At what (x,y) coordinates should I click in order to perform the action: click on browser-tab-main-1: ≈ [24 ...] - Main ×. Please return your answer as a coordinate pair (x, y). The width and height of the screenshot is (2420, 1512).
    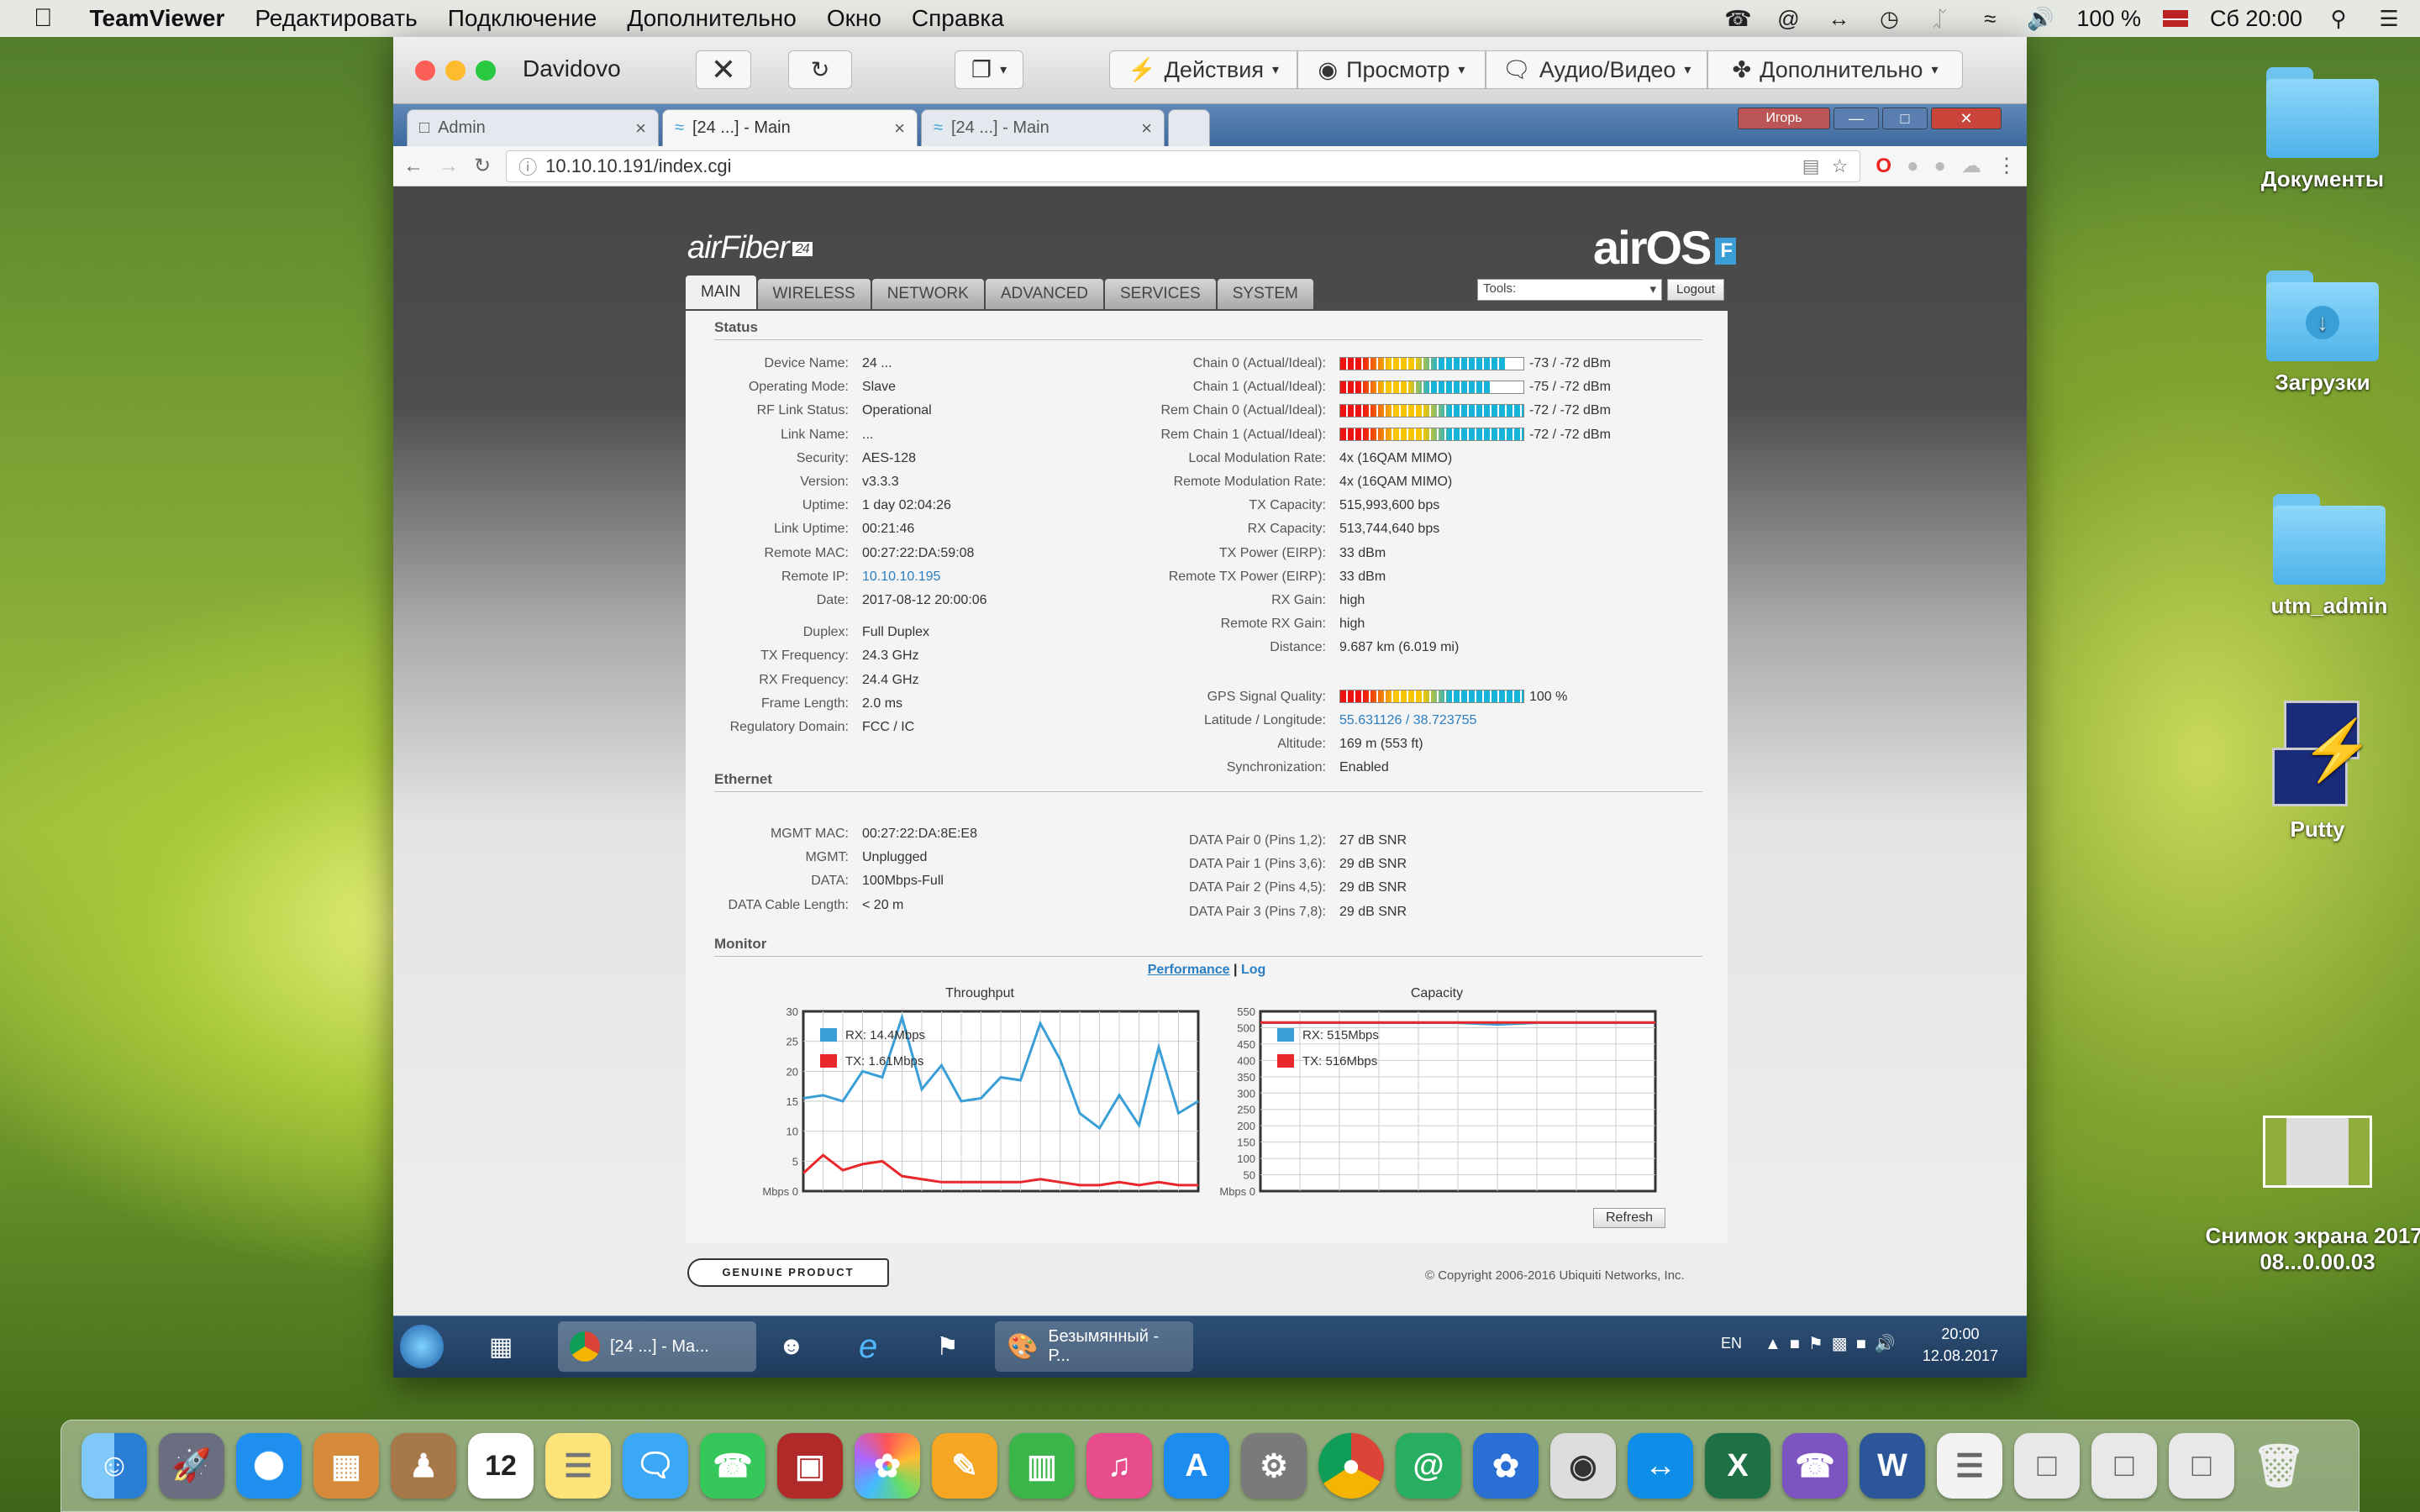
    Looking at the image, I should click on (790, 127).